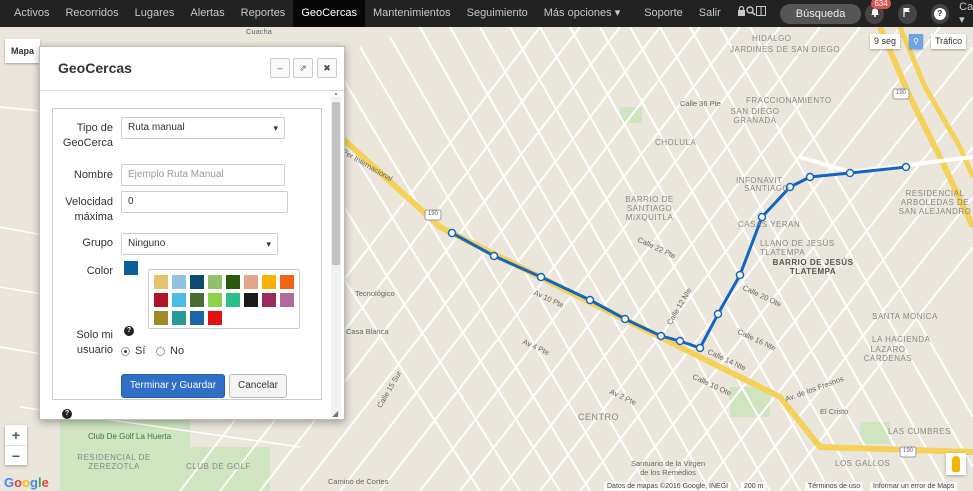 Image resolution: width=973 pixels, height=491 pixels. Describe the element at coordinates (769, 224) in the screenshot. I see `label-casas-yeran: CASAS YERAN` at that location.